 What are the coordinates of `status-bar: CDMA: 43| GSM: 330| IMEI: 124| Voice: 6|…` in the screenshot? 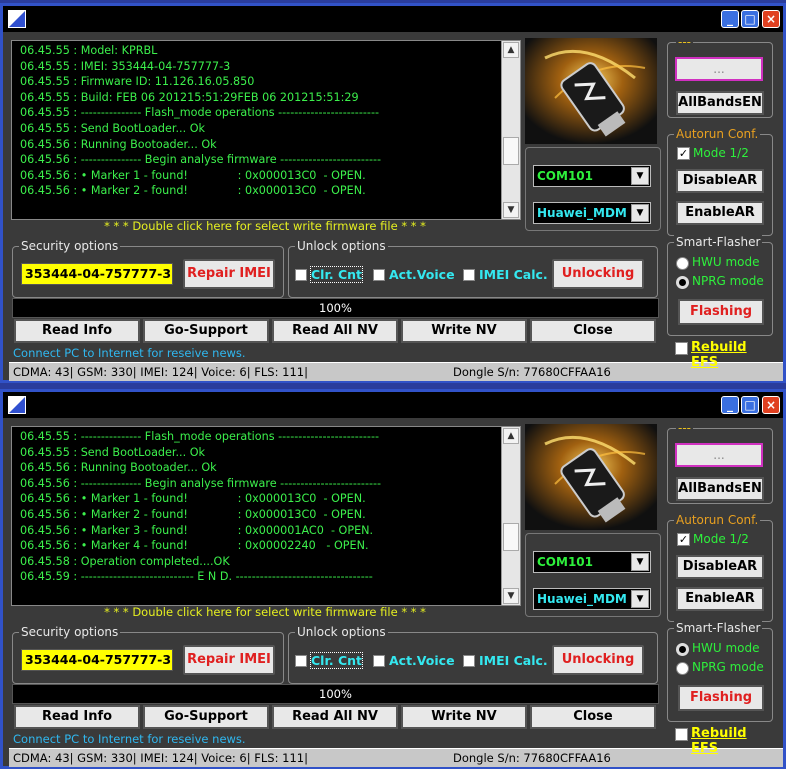 It's located at (396, 757).